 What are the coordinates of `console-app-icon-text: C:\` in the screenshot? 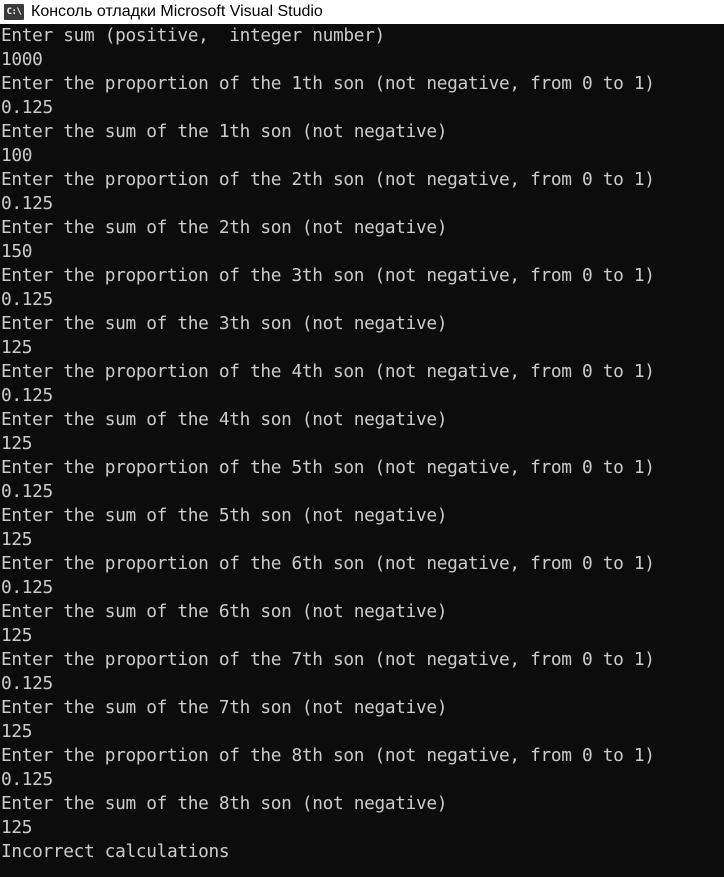 It's located at (14, 11).